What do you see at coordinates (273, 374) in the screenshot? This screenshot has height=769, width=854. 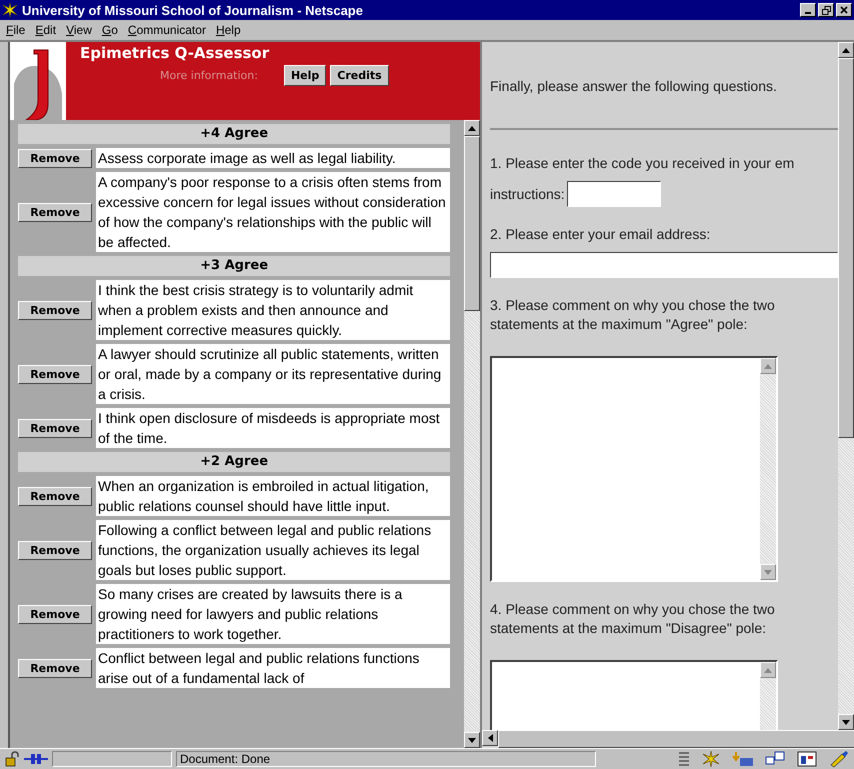 I see `statement-text: A lawyer should scrutinize all public statements, written or oral, made by a company or its representative during a crisis.` at bounding box center [273, 374].